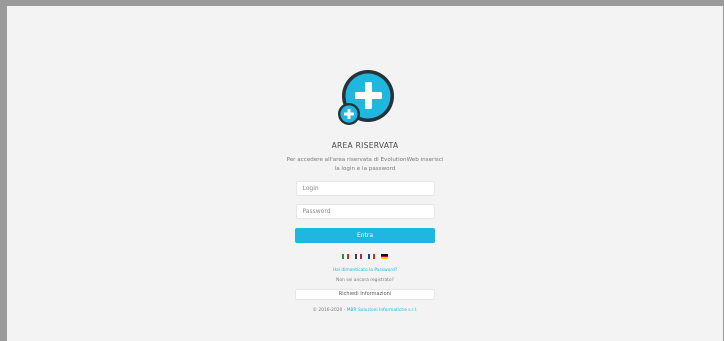 This screenshot has height=341, width=724. What do you see at coordinates (329, 310) in the screenshot?
I see `copyright-text: © 2016-2020 -` at bounding box center [329, 310].